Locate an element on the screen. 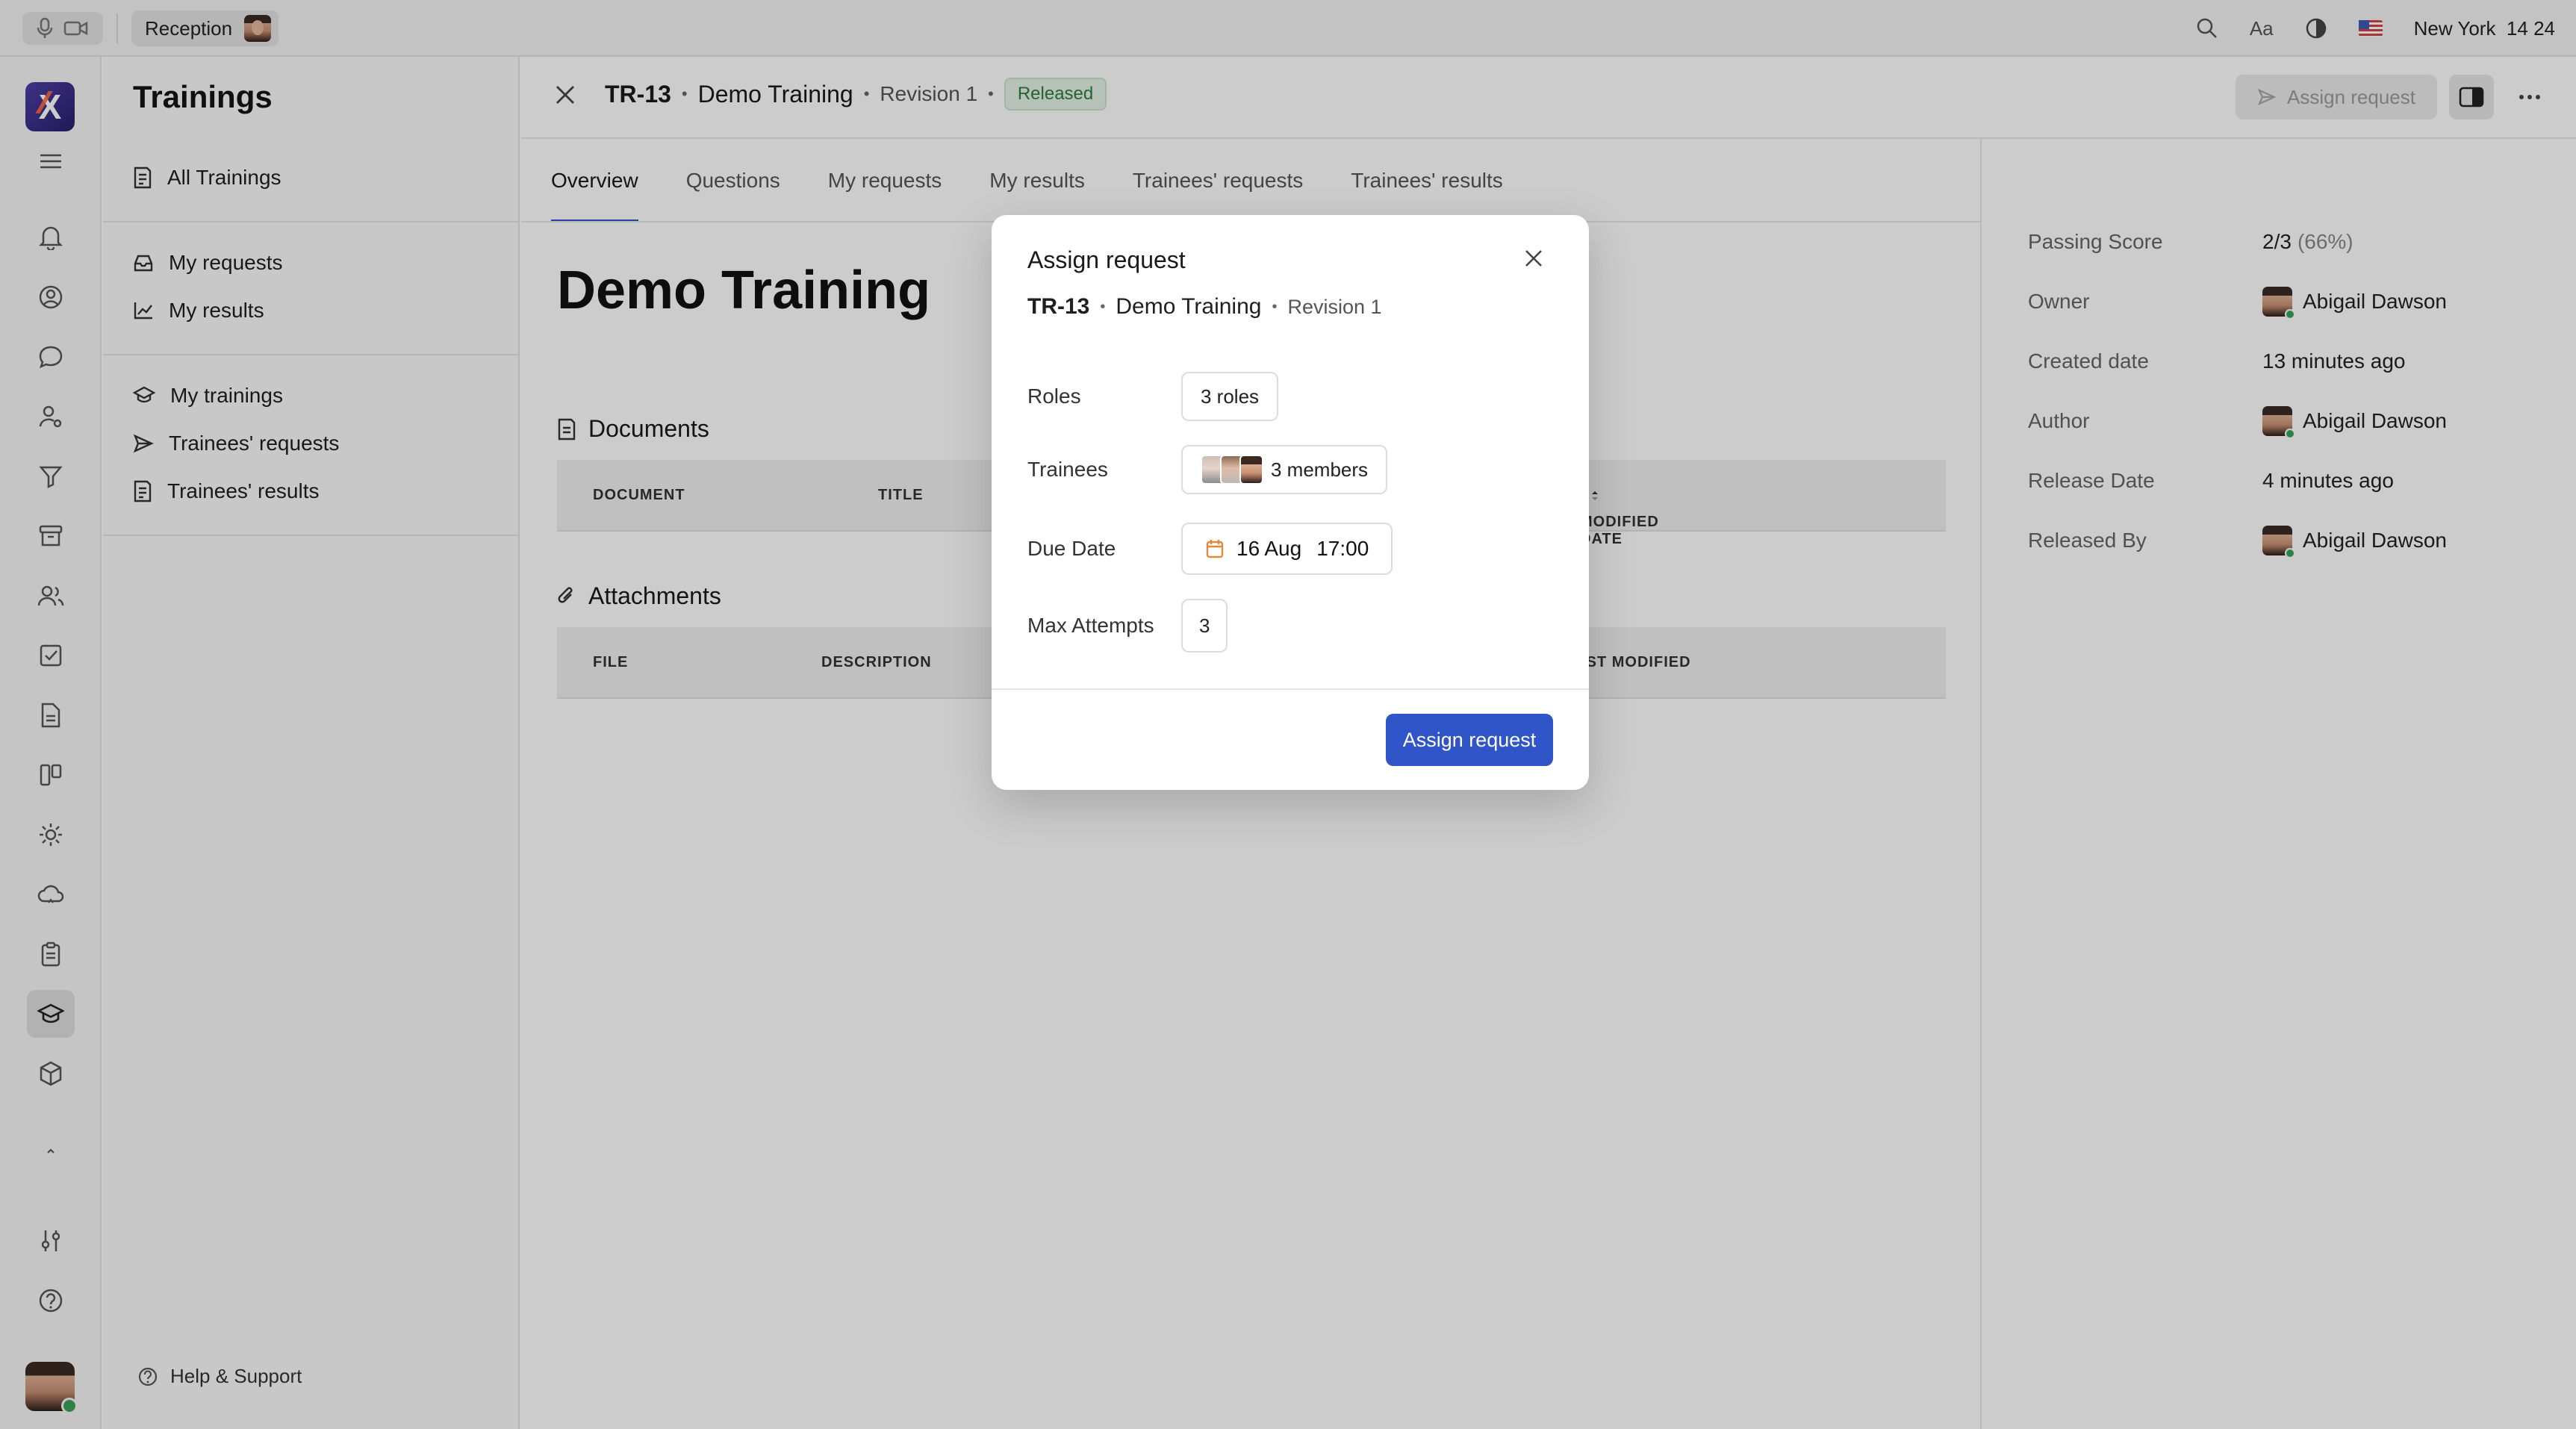 Image resolution: width=2576 pixels, height=1429 pixels. trainees-selector: 3 members is located at coordinates (1284, 469).